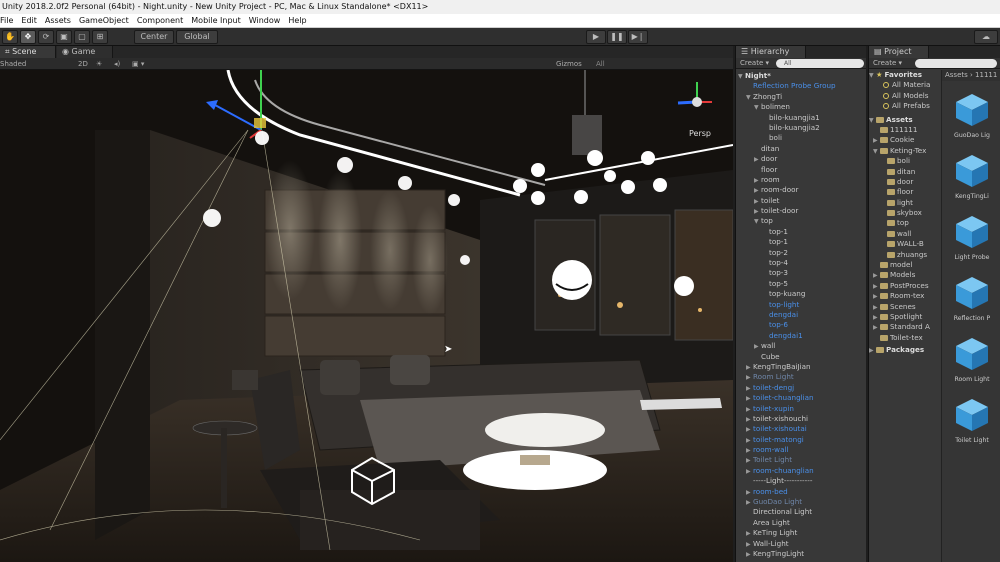 The image size is (1000, 562). What do you see at coordinates (100, 37) in the screenshot?
I see `transform-tool-icon: ⊞` at bounding box center [100, 37].